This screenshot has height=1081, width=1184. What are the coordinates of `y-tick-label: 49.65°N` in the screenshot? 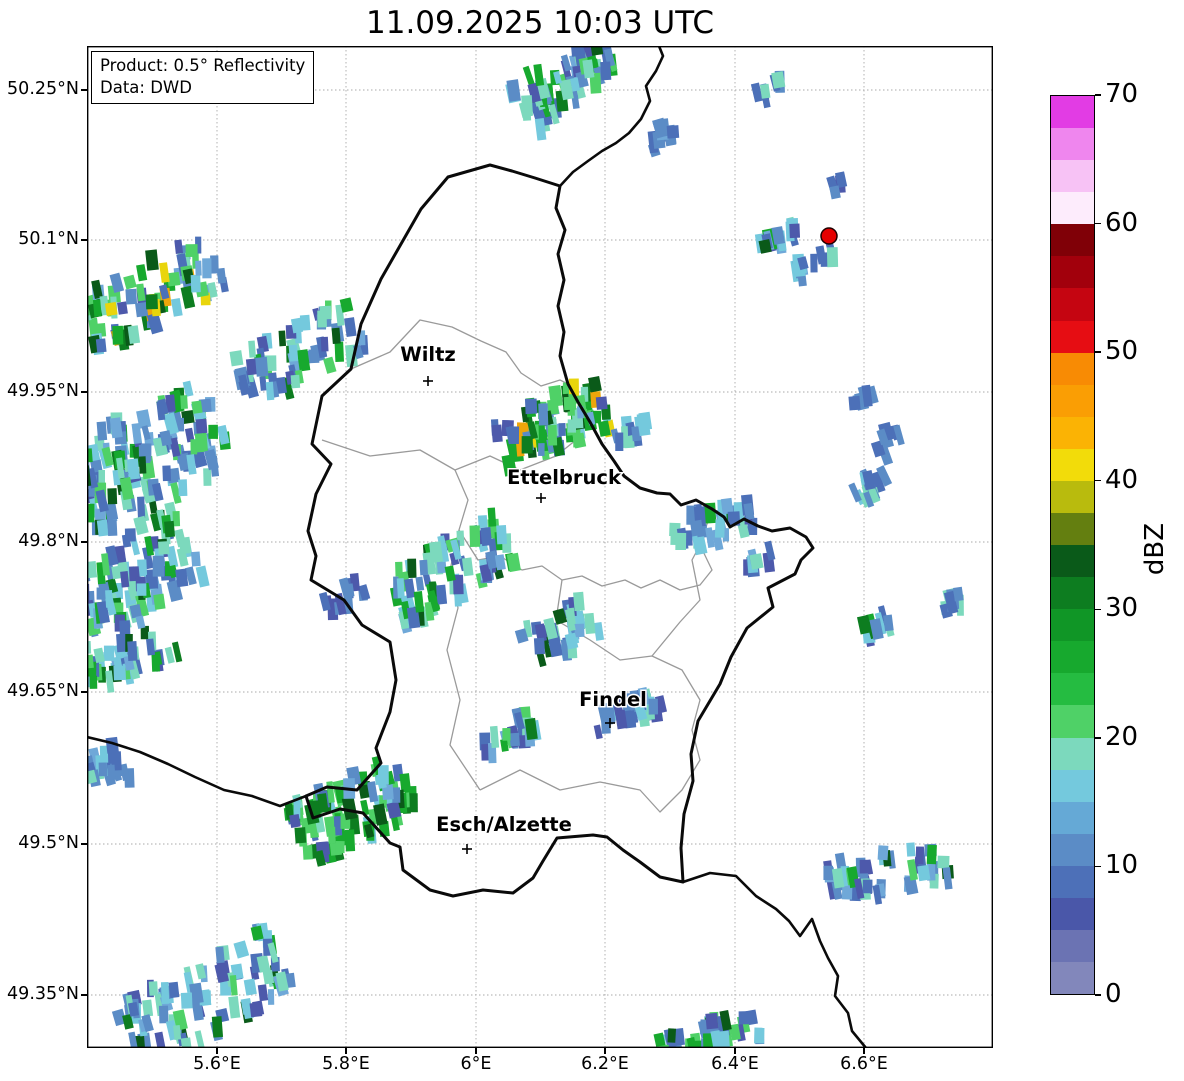 It's located at (43, 691).